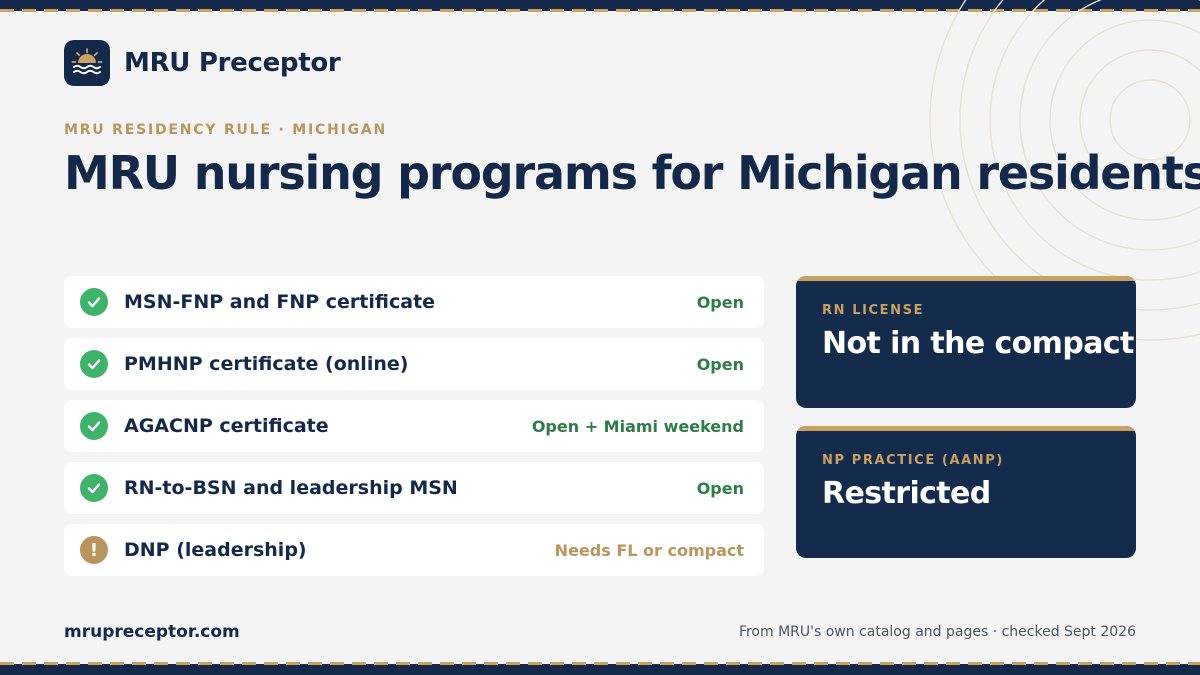 The image size is (1200, 675). What do you see at coordinates (215, 550) in the screenshot?
I see `program-name: DNP (leadership)` at bounding box center [215, 550].